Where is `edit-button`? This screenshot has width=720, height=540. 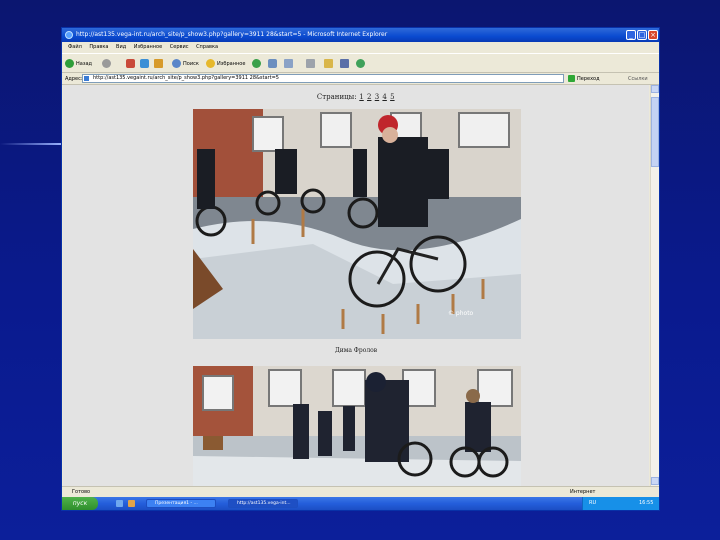
edit-button is located at coordinates (328, 63).